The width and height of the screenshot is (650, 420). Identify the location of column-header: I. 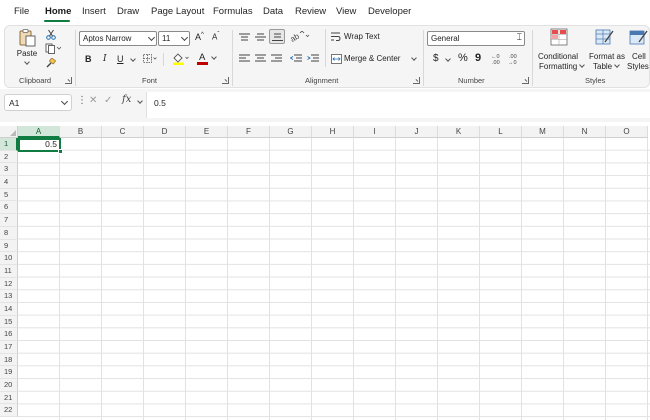
(375, 132).